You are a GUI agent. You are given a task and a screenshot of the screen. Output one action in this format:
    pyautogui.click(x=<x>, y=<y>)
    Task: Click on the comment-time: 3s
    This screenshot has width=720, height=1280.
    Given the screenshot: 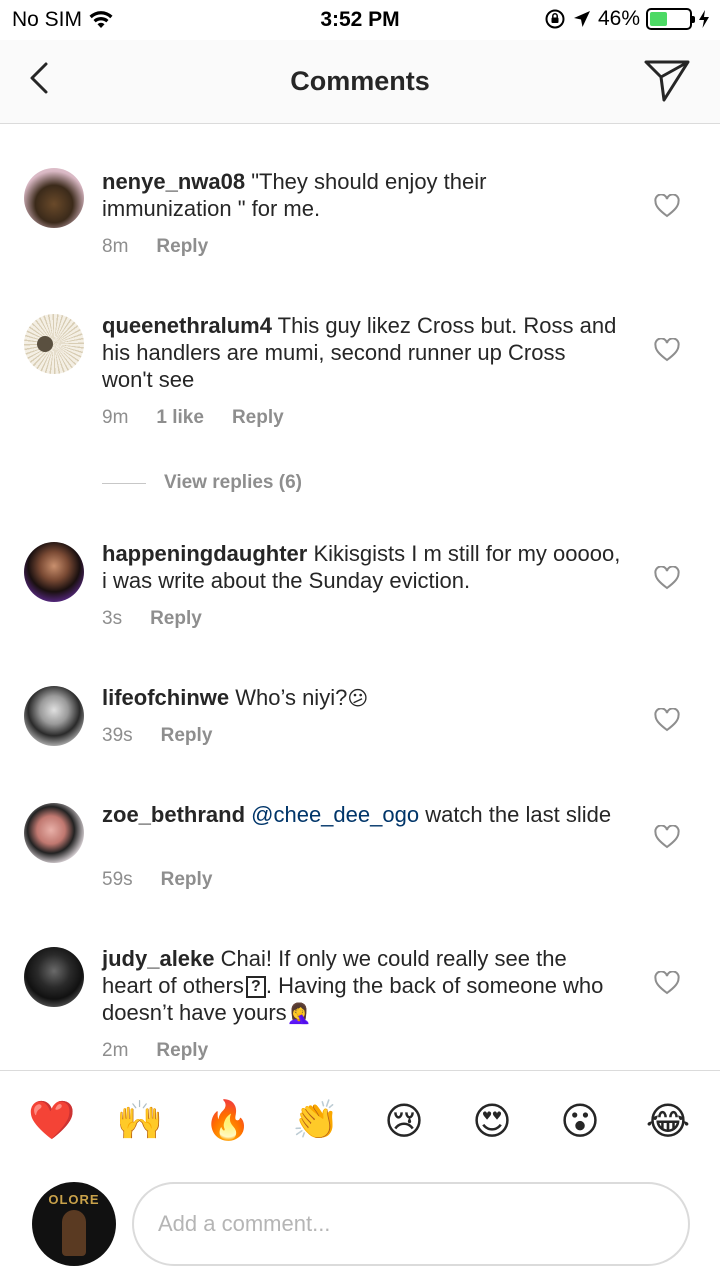 What is the action you would take?
    pyautogui.click(x=112, y=618)
    